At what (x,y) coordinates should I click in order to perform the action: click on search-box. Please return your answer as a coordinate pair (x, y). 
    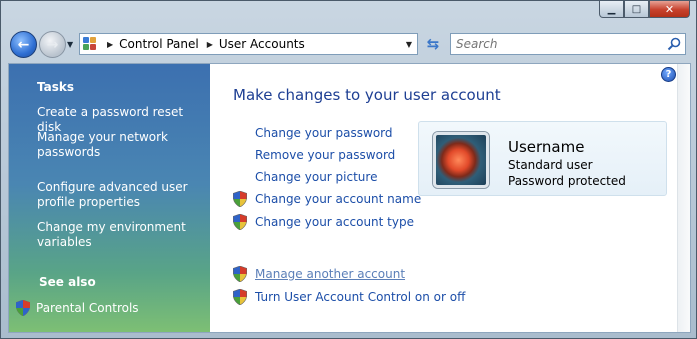
    Looking at the image, I should click on (568, 44).